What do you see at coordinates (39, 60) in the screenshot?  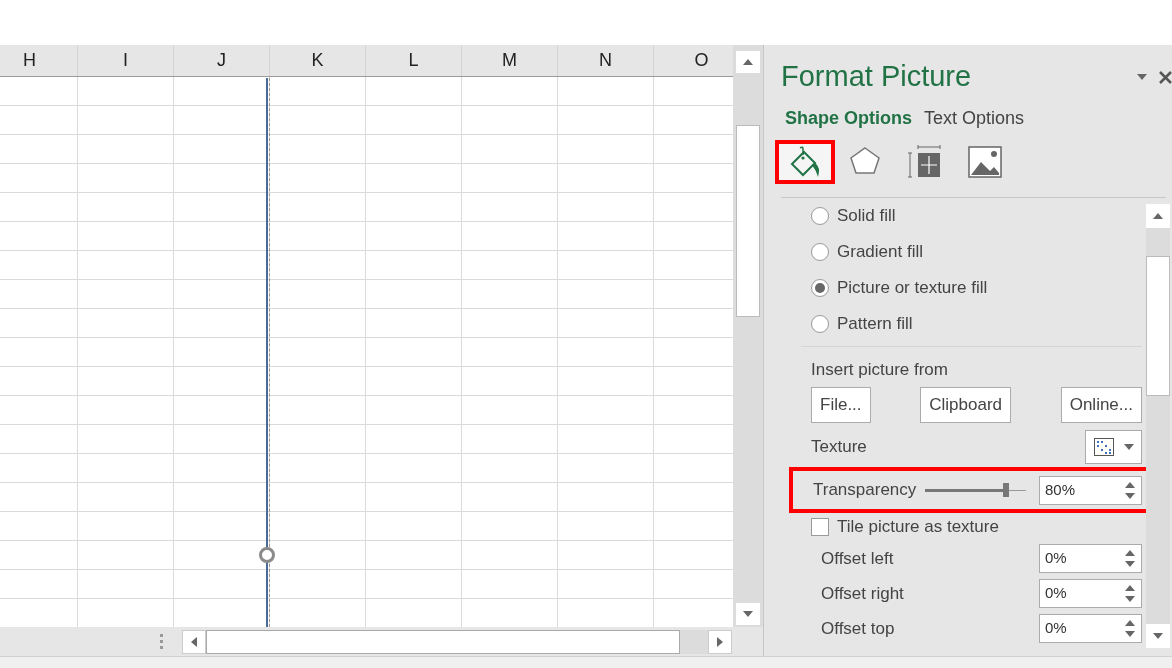 I see `column-header: H` at bounding box center [39, 60].